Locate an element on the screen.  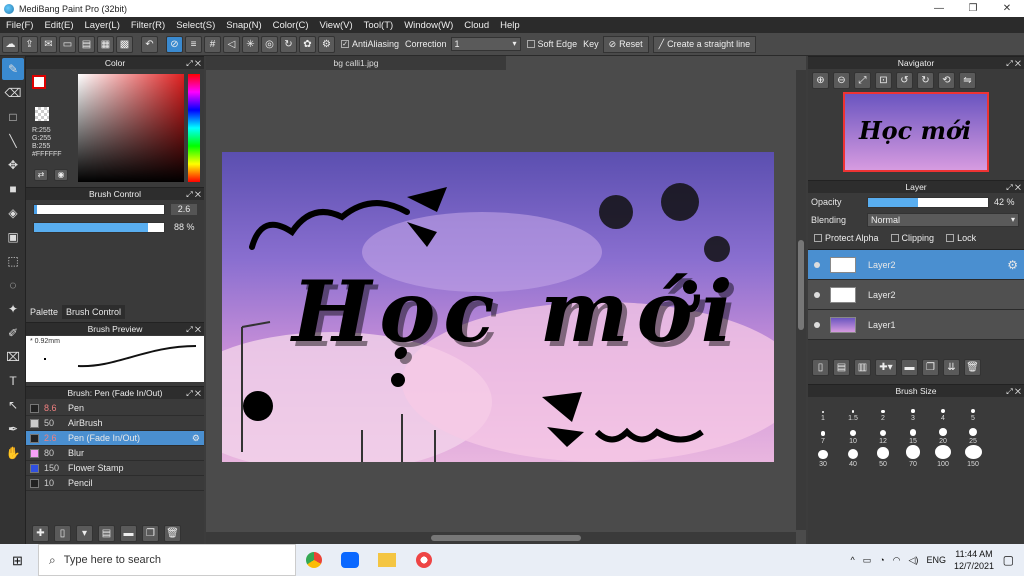
parallel-snap-icon: ≡ is located at coordinates (193, 44).